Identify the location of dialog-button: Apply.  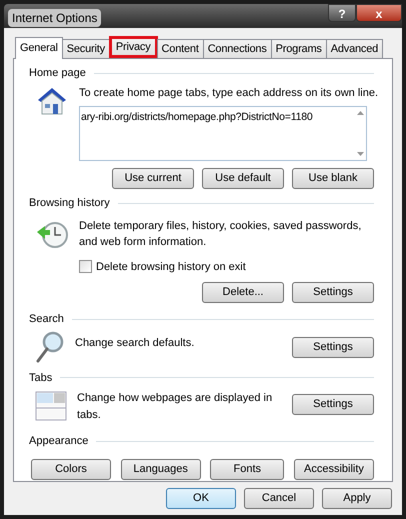
(357, 498).